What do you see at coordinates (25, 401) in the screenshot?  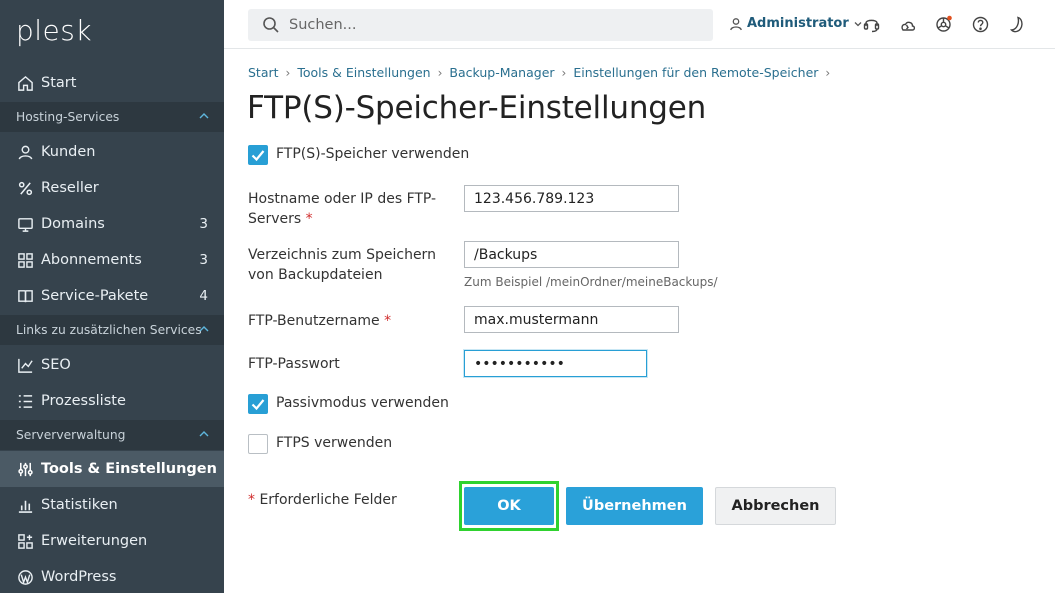 I see `list-icon` at bounding box center [25, 401].